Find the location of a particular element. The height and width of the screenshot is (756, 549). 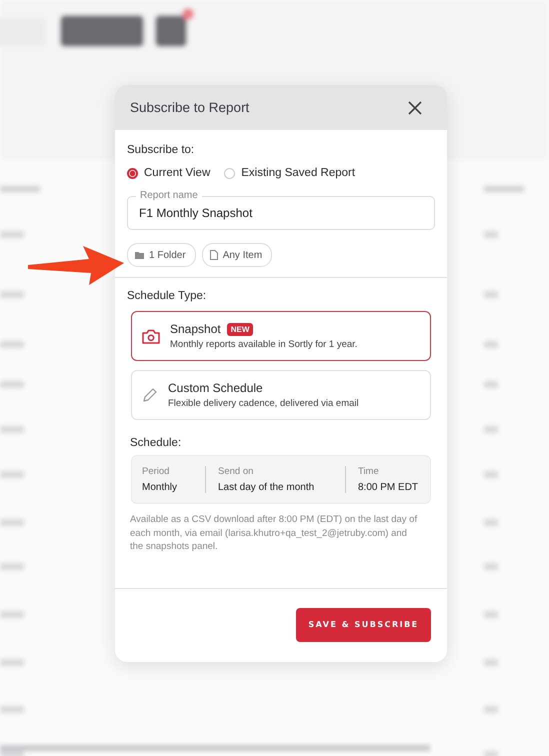

schedule-type-description: Flexible delivery cadence, delivered via email is located at coordinates (263, 403).